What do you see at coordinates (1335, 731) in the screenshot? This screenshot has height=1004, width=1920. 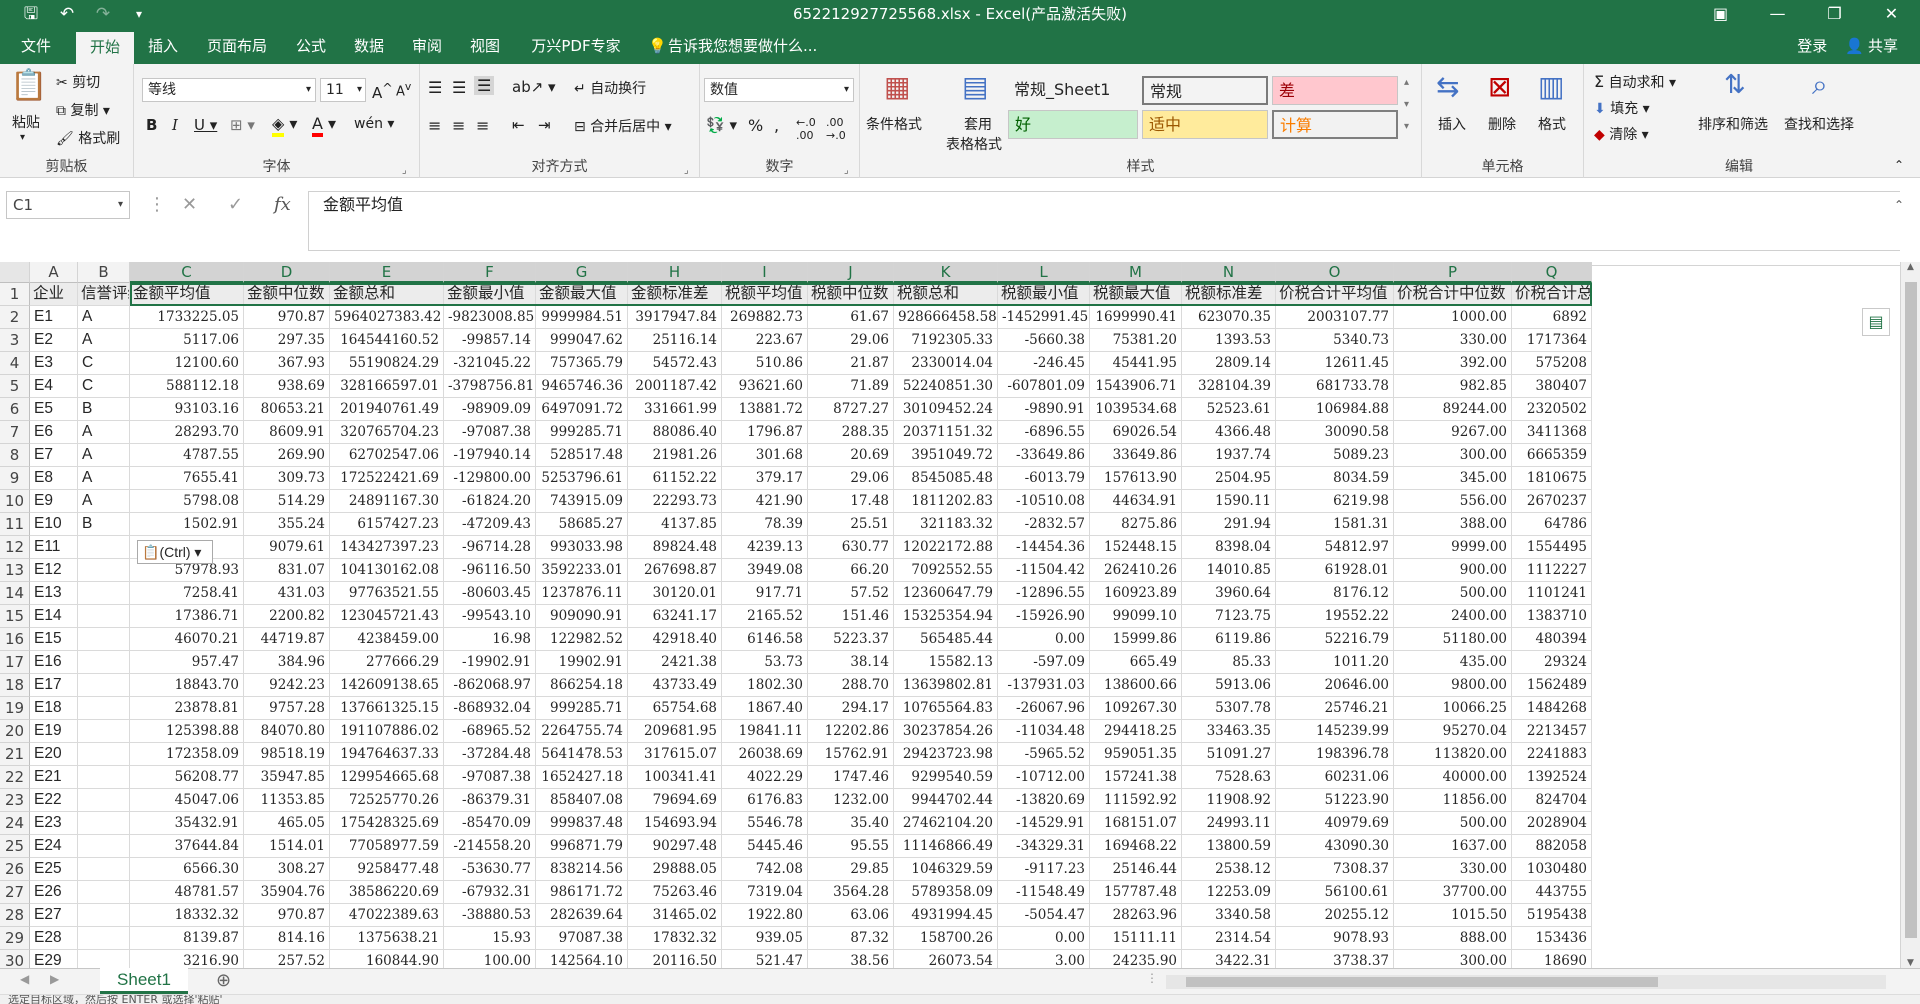 I see `table-cell: 145239.99` at bounding box center [1335, 731].